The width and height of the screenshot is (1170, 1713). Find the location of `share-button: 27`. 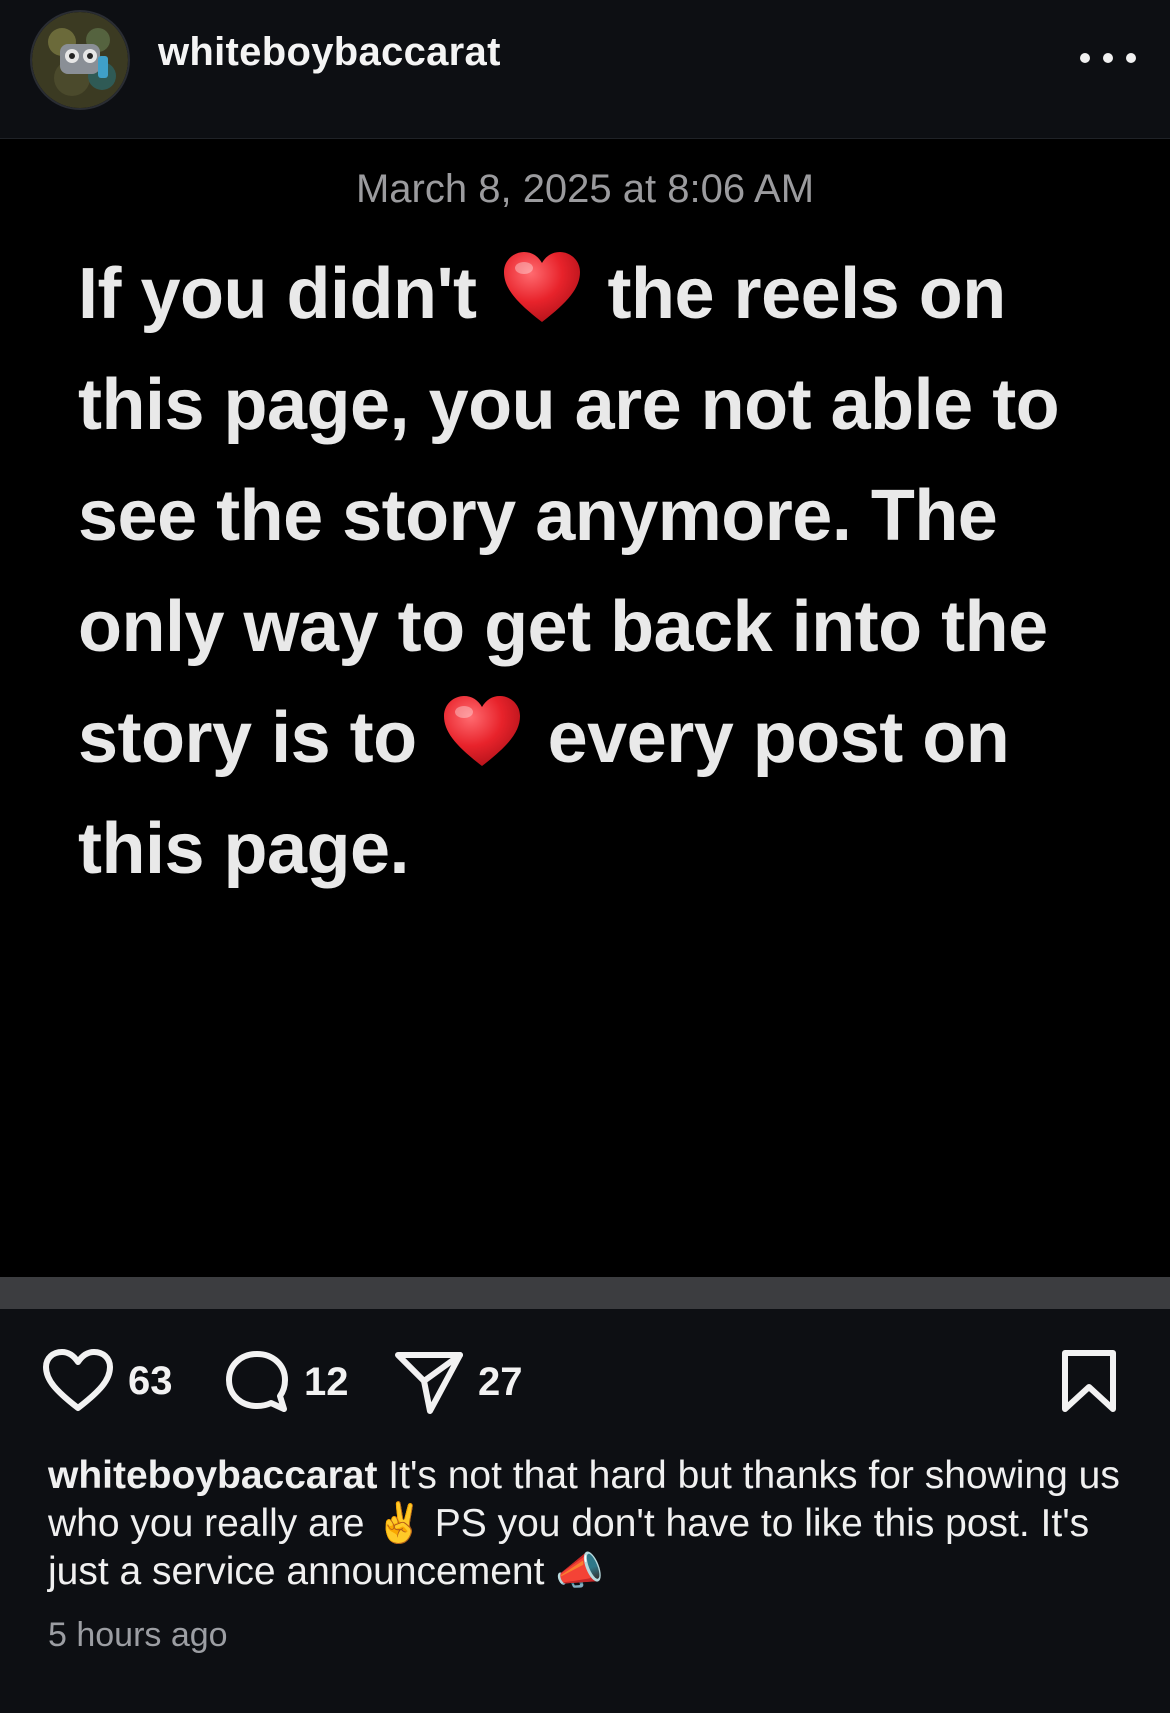

share-button: 27 is located at coordinates (458, 1382).